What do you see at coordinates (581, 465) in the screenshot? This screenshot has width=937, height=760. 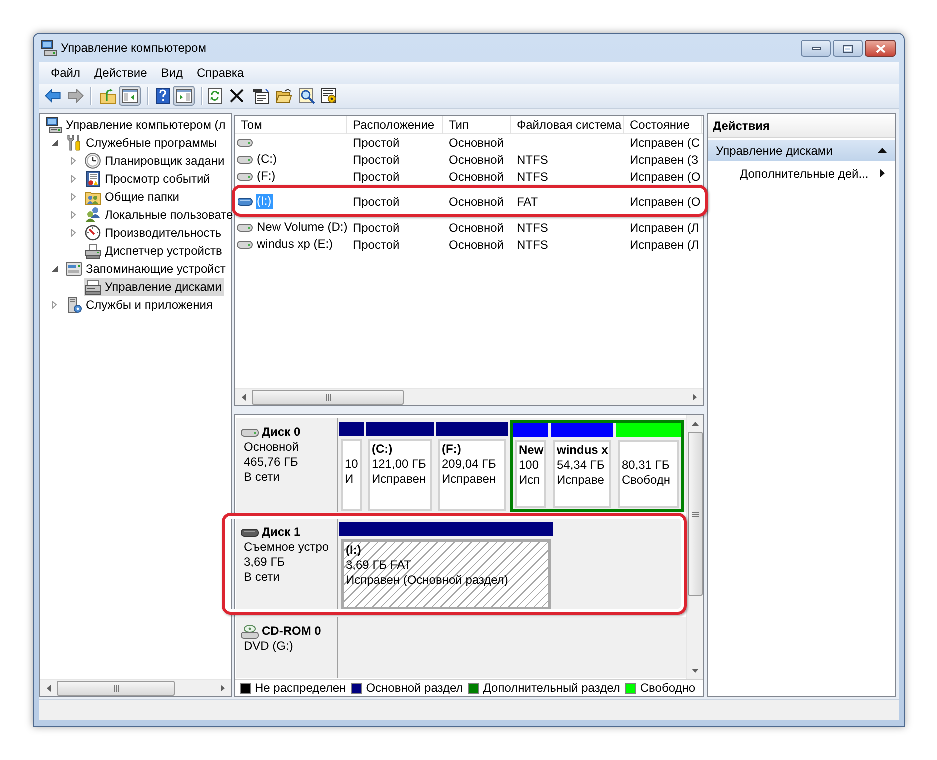 I see `partition-info: 54,34 ГБ` at bounding box center [581, 465].